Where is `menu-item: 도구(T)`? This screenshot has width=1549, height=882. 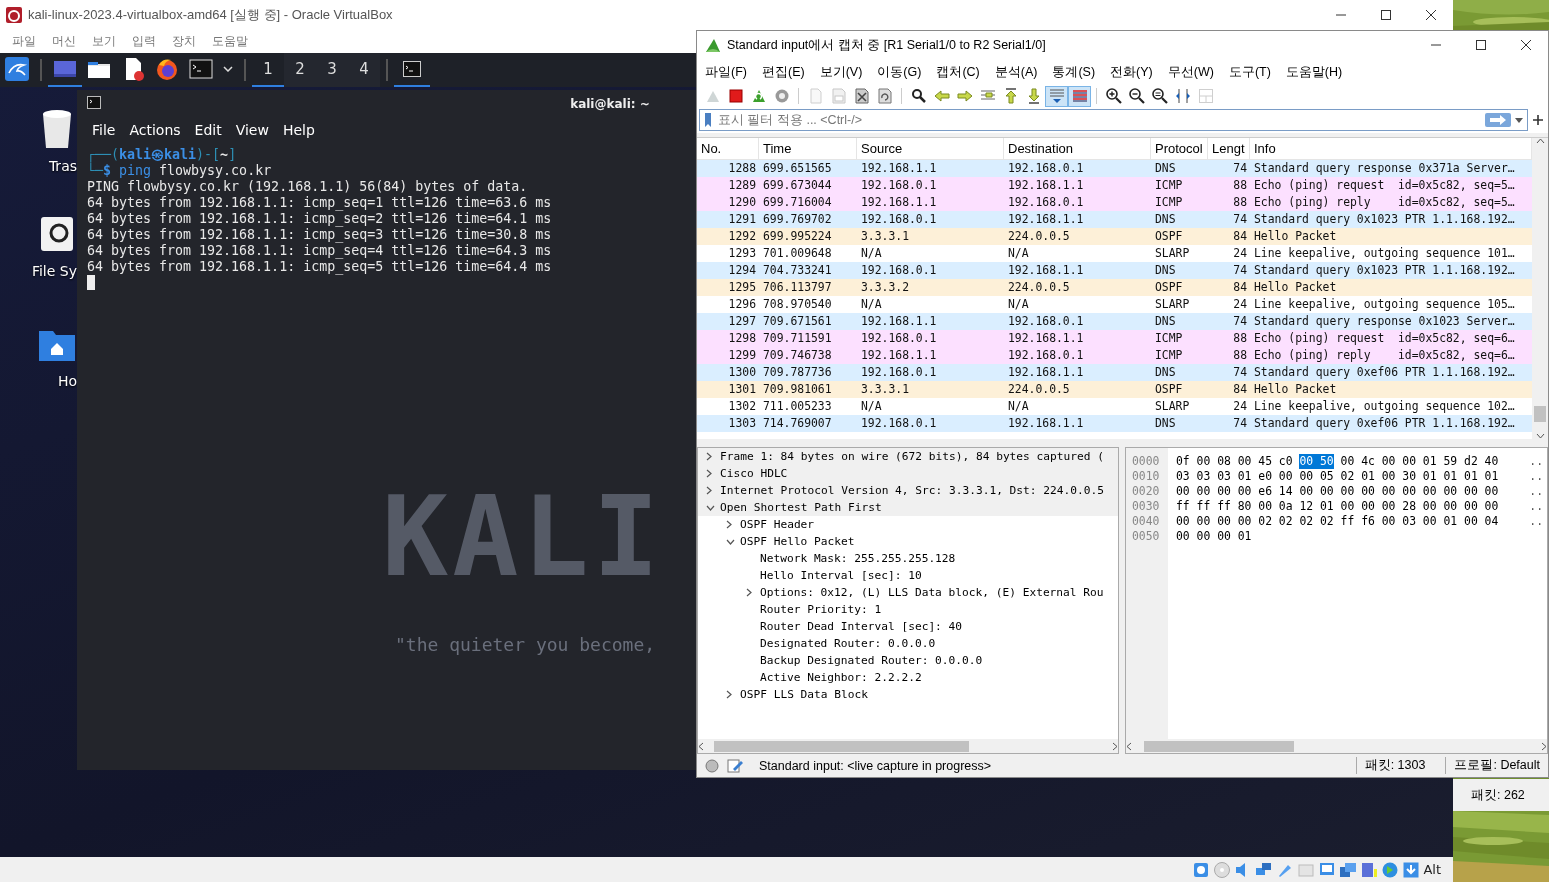
menu-item: 도구(T) is located at coordinates (1249, 72).